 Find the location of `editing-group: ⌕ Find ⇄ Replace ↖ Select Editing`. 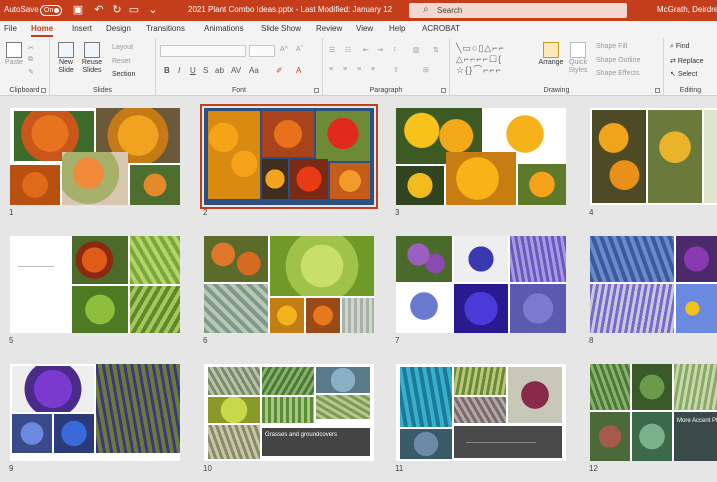

editing-group: ⌕ Find ⇄ Replace ↖ Select Editing is located at coordinates (690, 67).